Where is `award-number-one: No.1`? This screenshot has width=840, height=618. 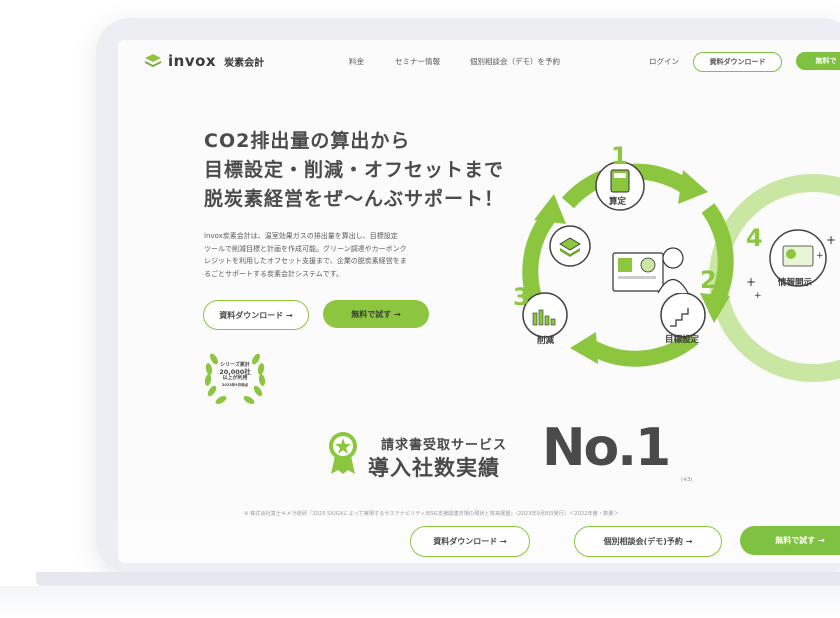 award-number-one: No.1 is located at coordinates (606, 448).